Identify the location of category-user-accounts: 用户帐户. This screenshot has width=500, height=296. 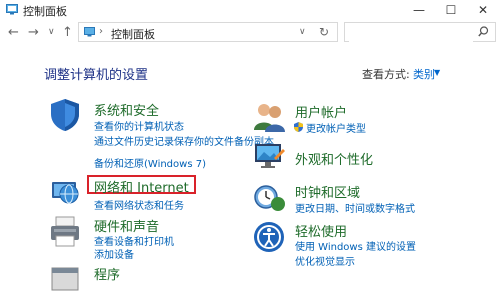
(321, 111).